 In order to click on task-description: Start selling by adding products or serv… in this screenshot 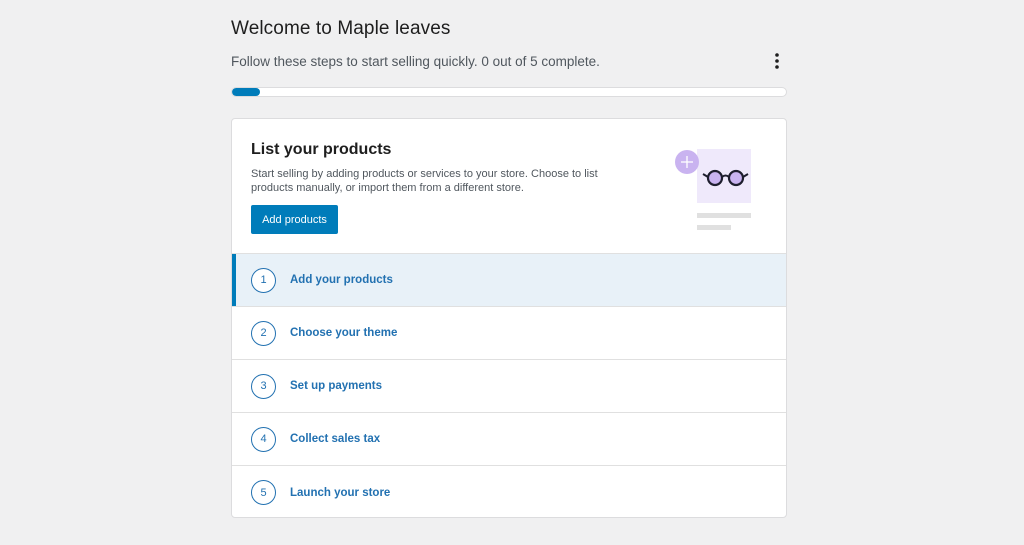, I will do `click(424, 181)`.